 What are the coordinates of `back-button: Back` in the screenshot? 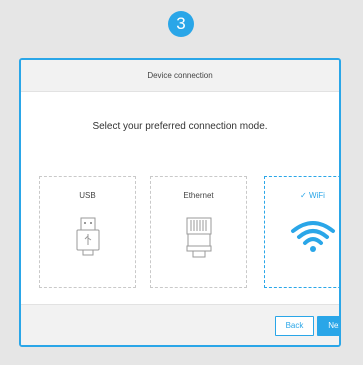 It's located at (294, 326).